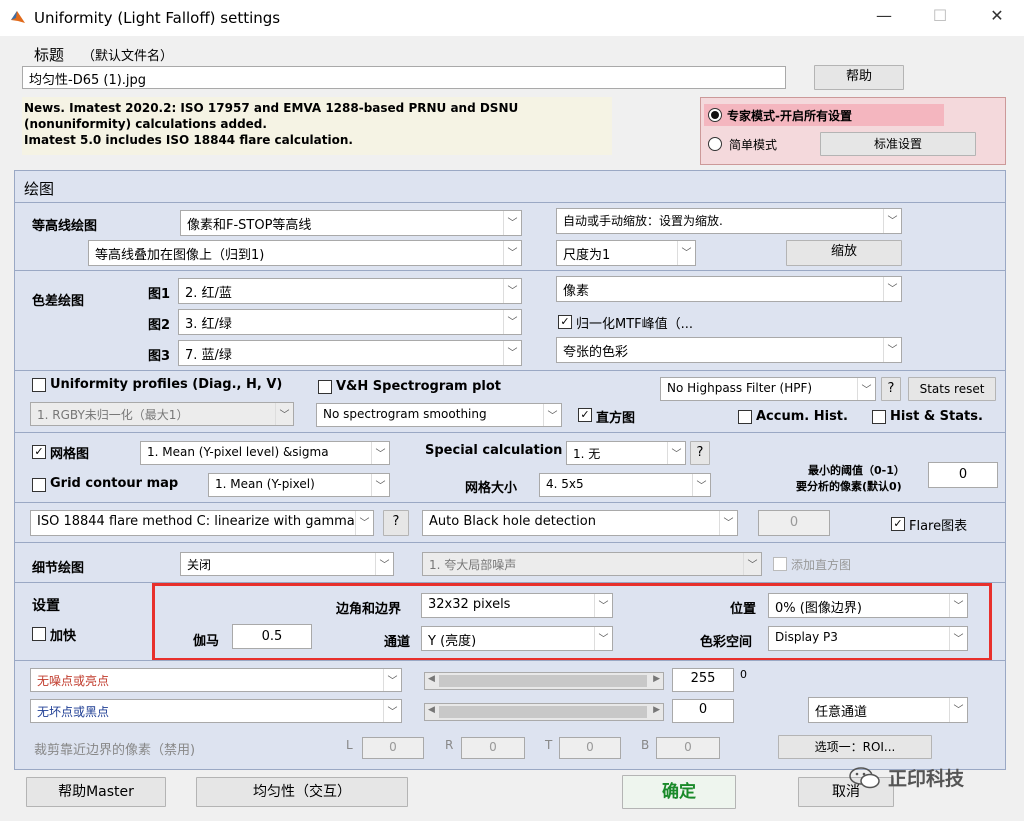  I want to click on position-label: 位置, so click(743, 609).